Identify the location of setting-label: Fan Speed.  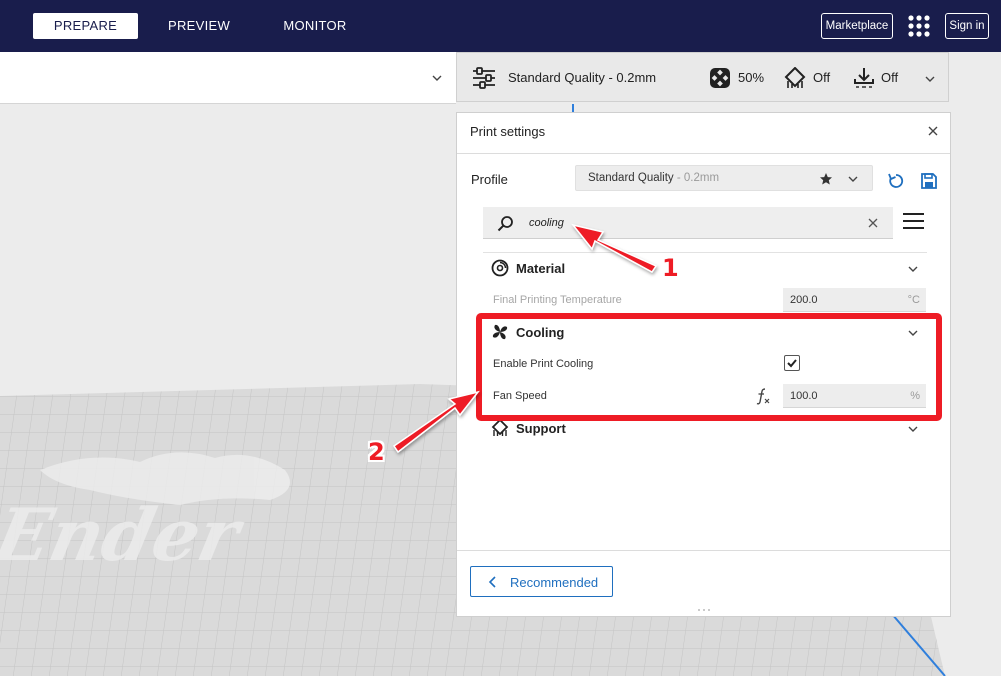
(520, 396).